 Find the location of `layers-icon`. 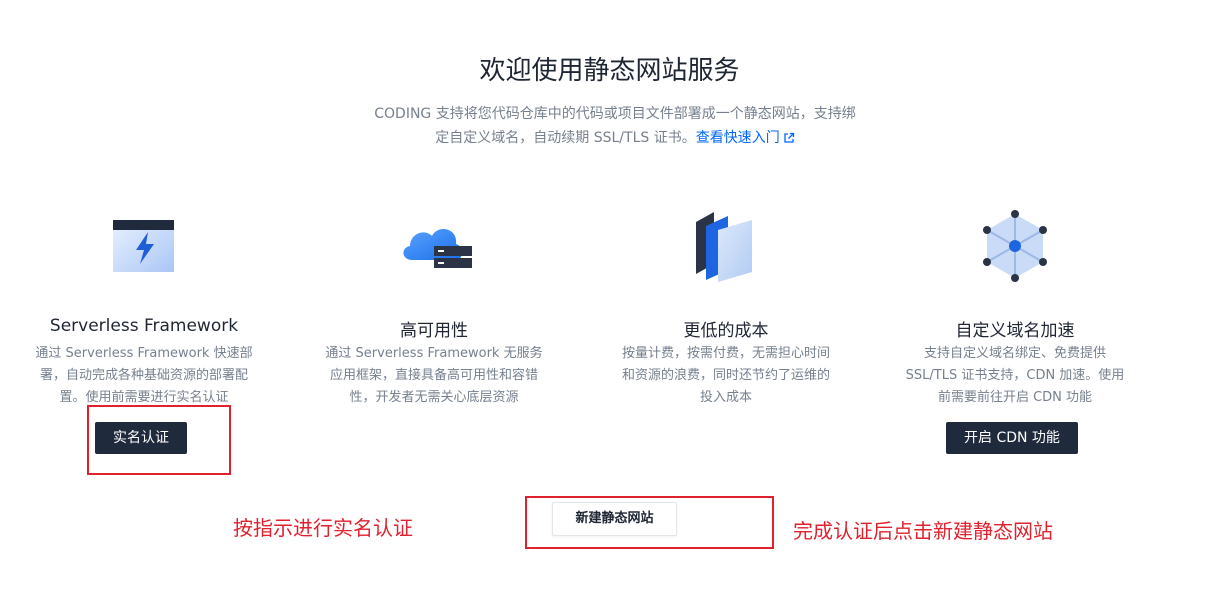

layers-icon is located at coordinates (724, 247).